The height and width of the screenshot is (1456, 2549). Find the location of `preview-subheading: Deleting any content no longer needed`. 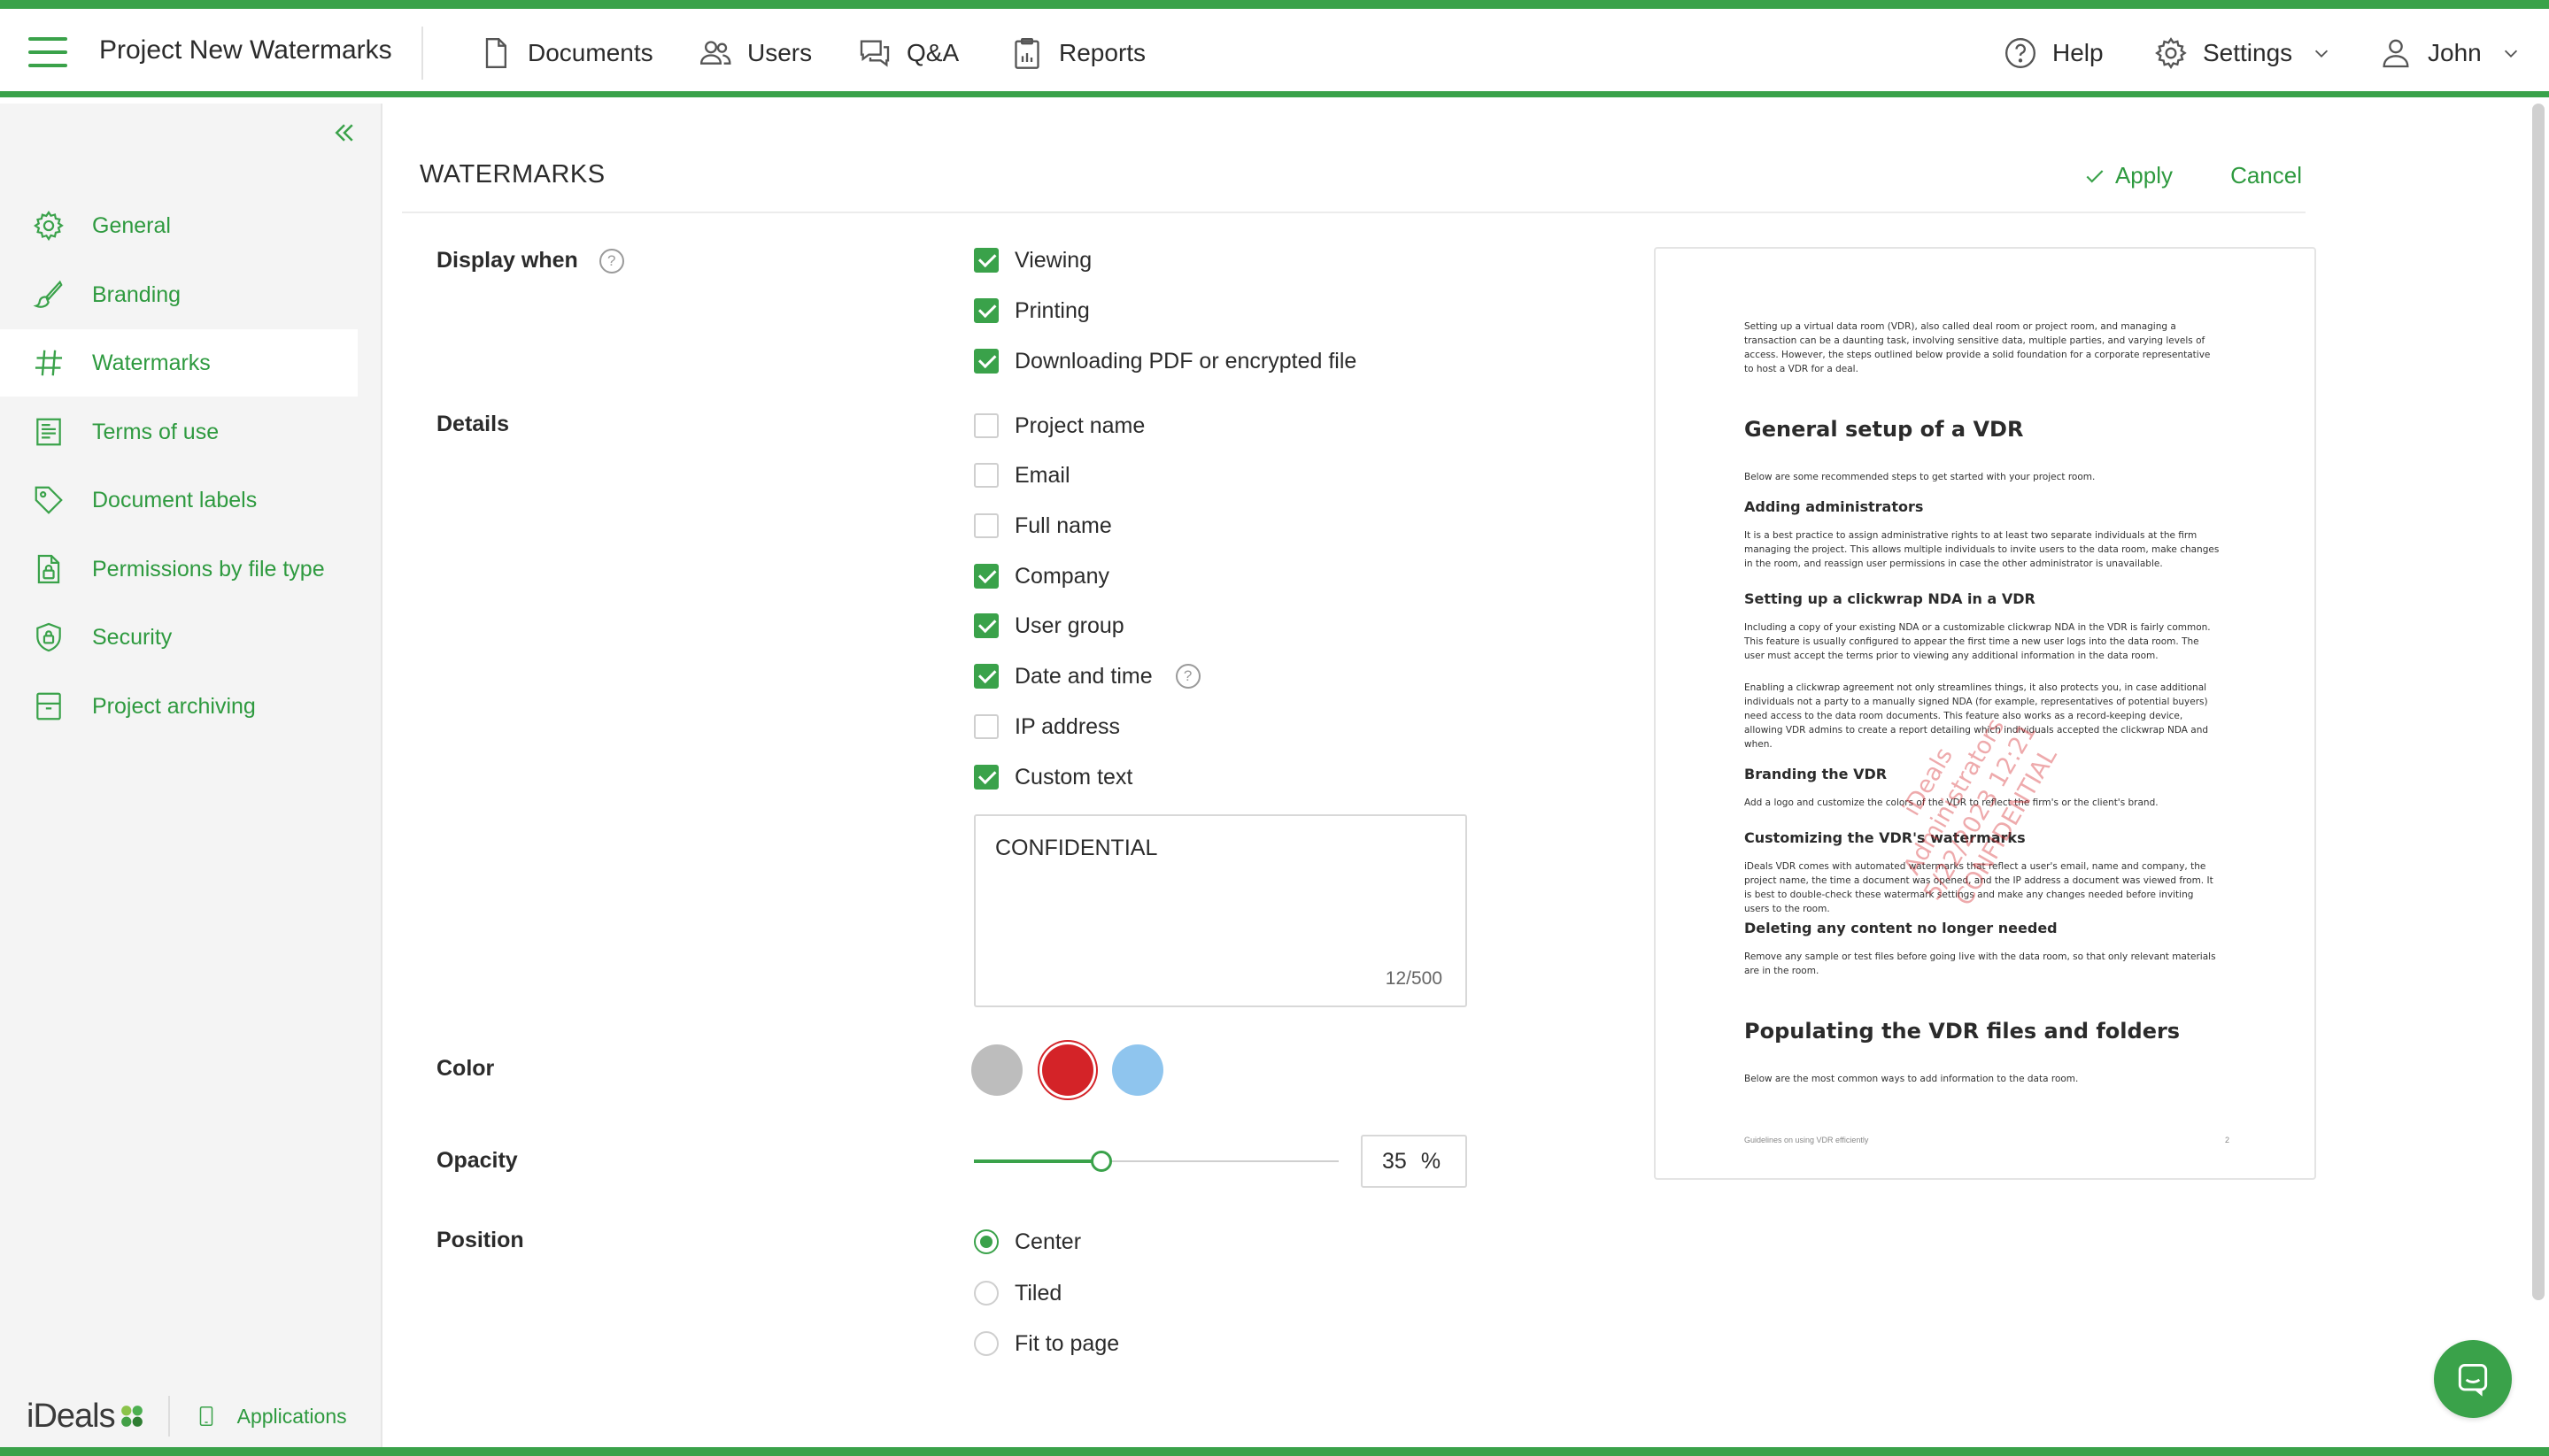

preview-subheading: Deleting any content no longer needed is located at coordinates (1901, 928).